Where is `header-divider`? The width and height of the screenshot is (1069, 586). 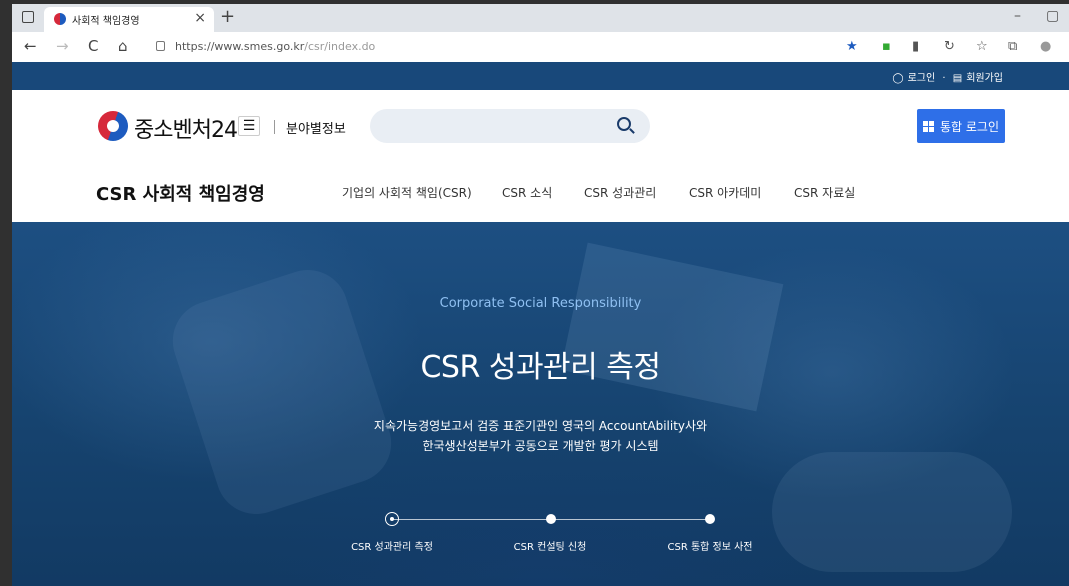
header-divider is located at coordinates (274, 127).